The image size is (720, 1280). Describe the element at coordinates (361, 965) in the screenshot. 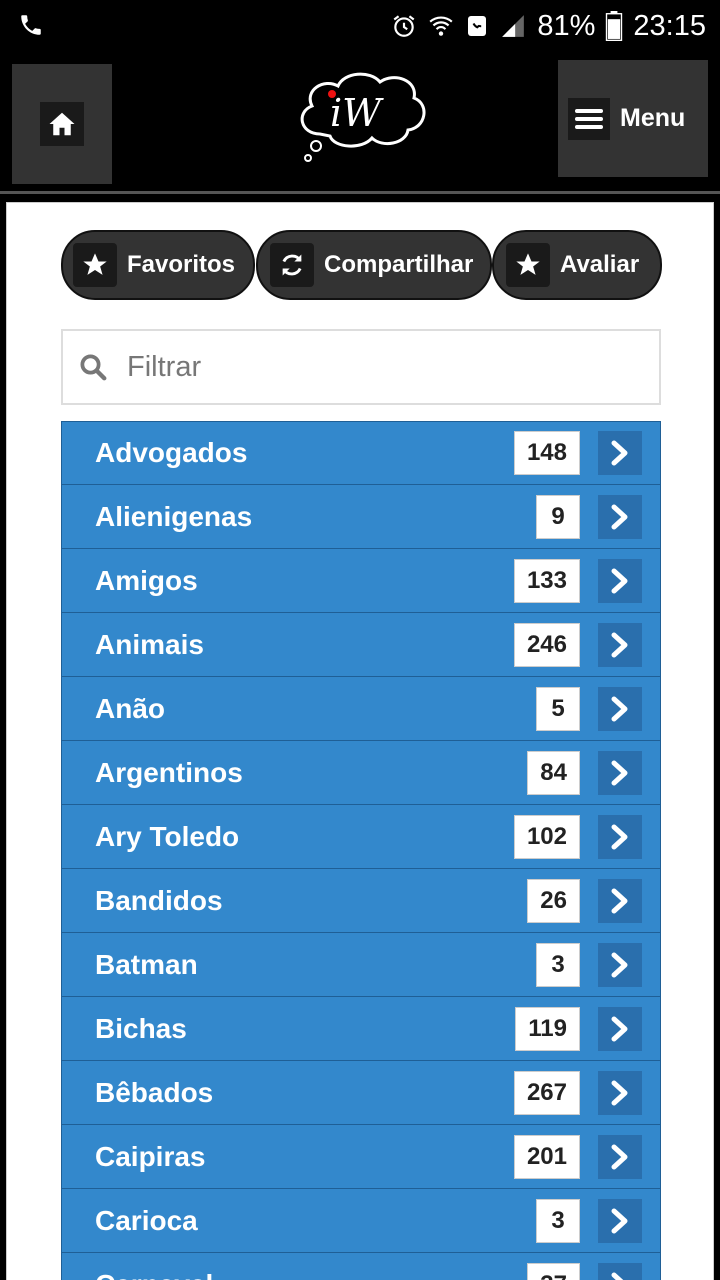

I see `list-item: Batman 3` at that location.